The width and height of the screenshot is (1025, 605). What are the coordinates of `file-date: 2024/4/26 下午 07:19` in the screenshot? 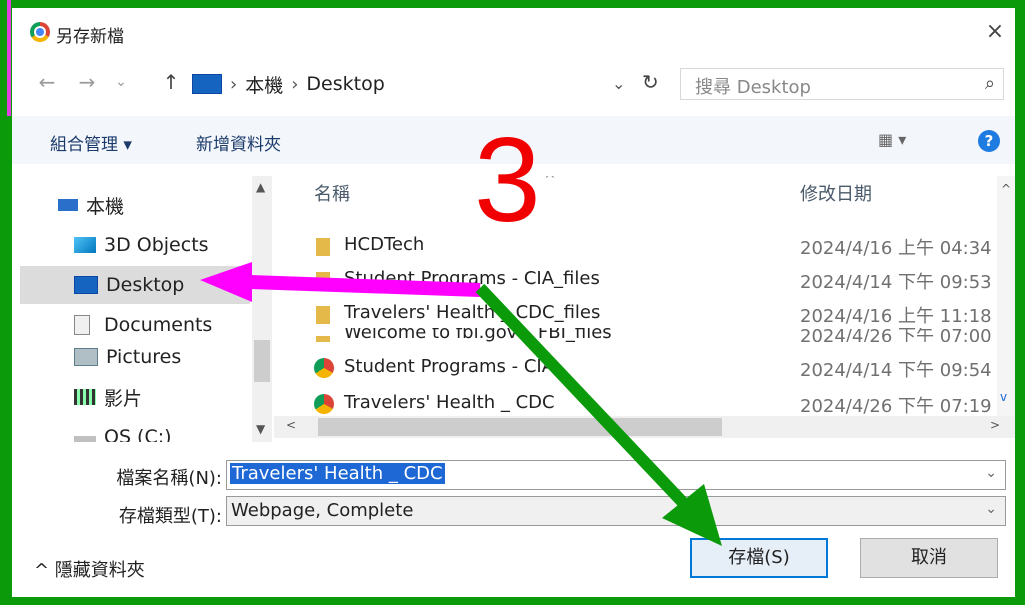 It's located at (896, 406).